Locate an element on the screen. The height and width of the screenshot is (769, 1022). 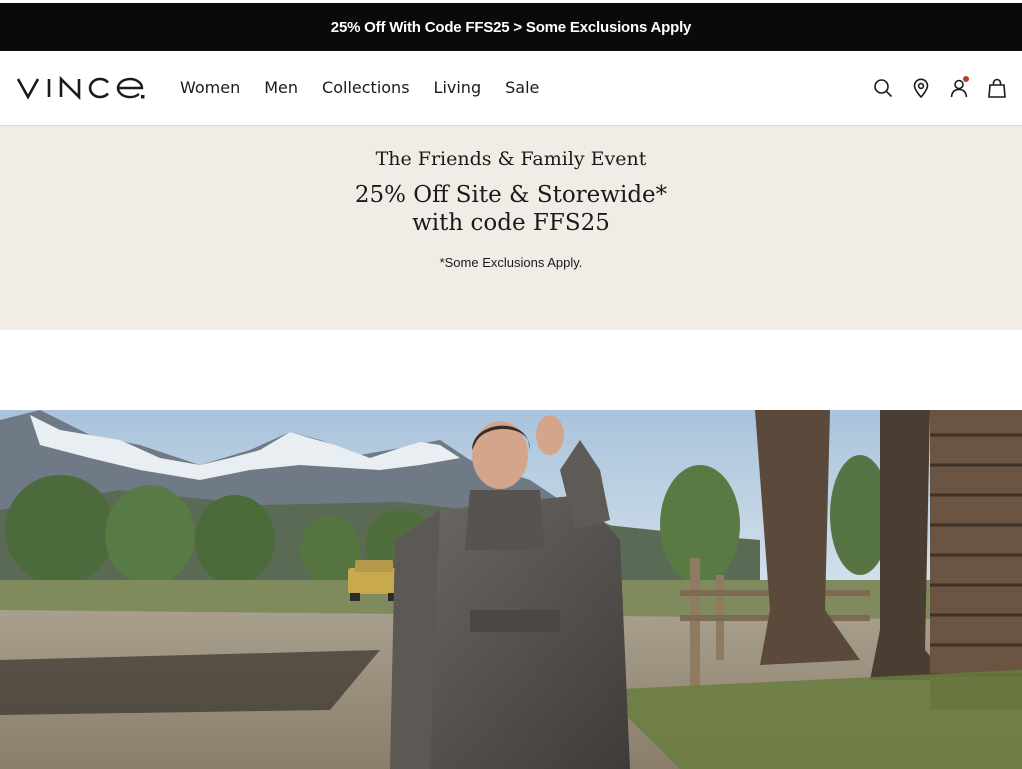
search-icon is located at coordinates (883, 88).